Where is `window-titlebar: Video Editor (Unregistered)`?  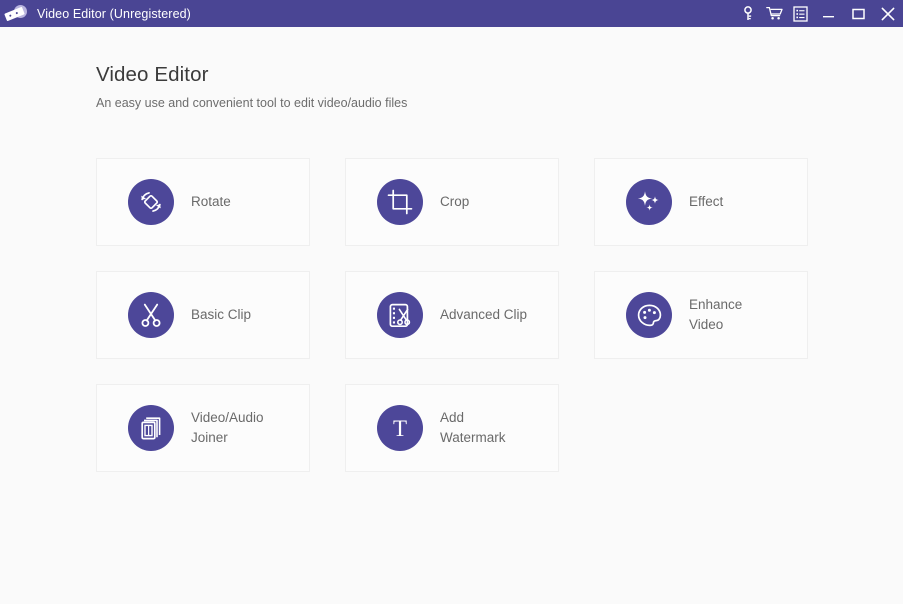 window-titlebar: Video Editor (Unregistered) is located at coordinates (451, 13).